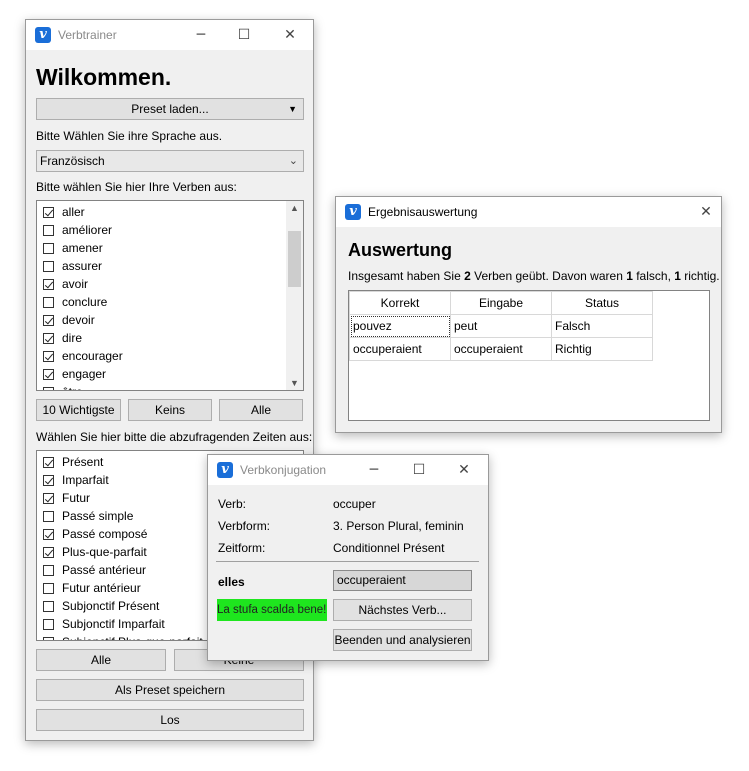  What do you see at coordinates (398, 526) in the screenshot?
I see `form-value: 3. Person Plural, feminin` at bounding box center [398, 526].